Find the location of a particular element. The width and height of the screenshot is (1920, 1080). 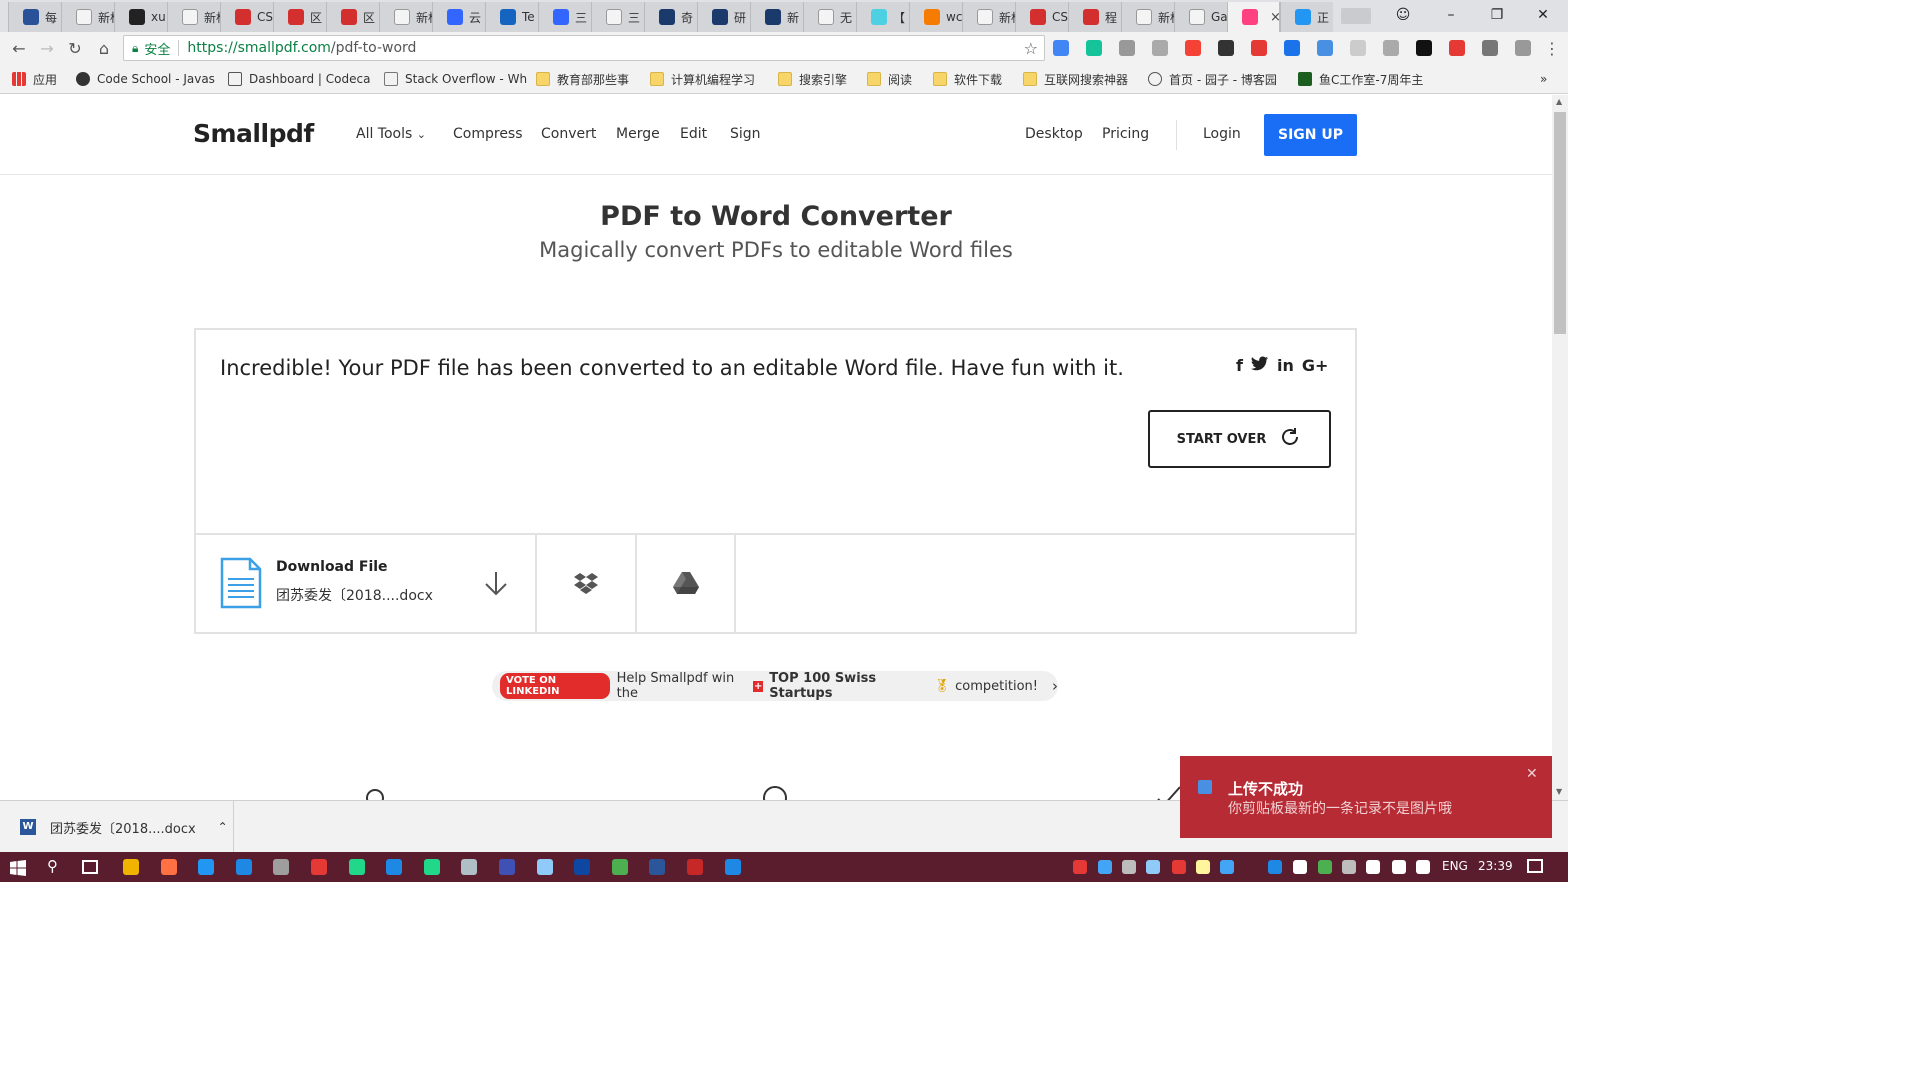

task-view-icon is located at coordinates (90, 867).